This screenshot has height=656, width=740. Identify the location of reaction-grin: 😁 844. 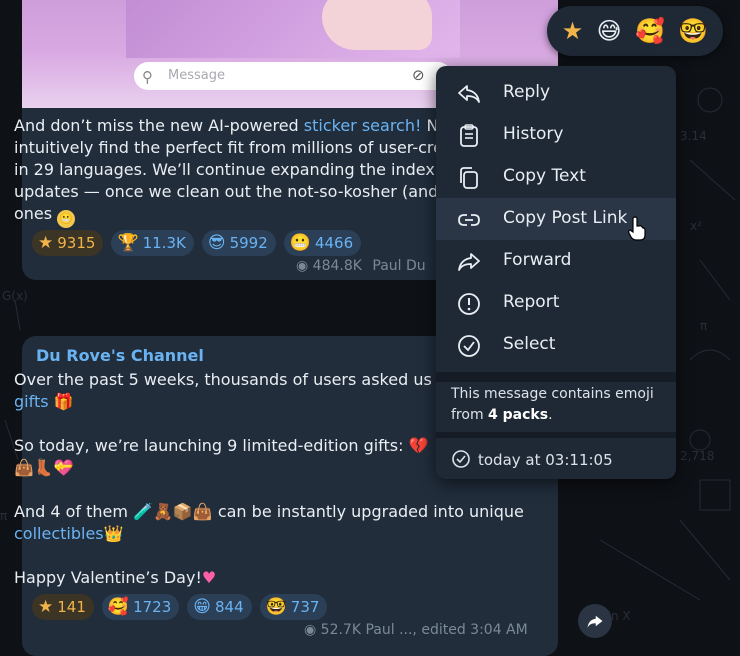
(219, 607).